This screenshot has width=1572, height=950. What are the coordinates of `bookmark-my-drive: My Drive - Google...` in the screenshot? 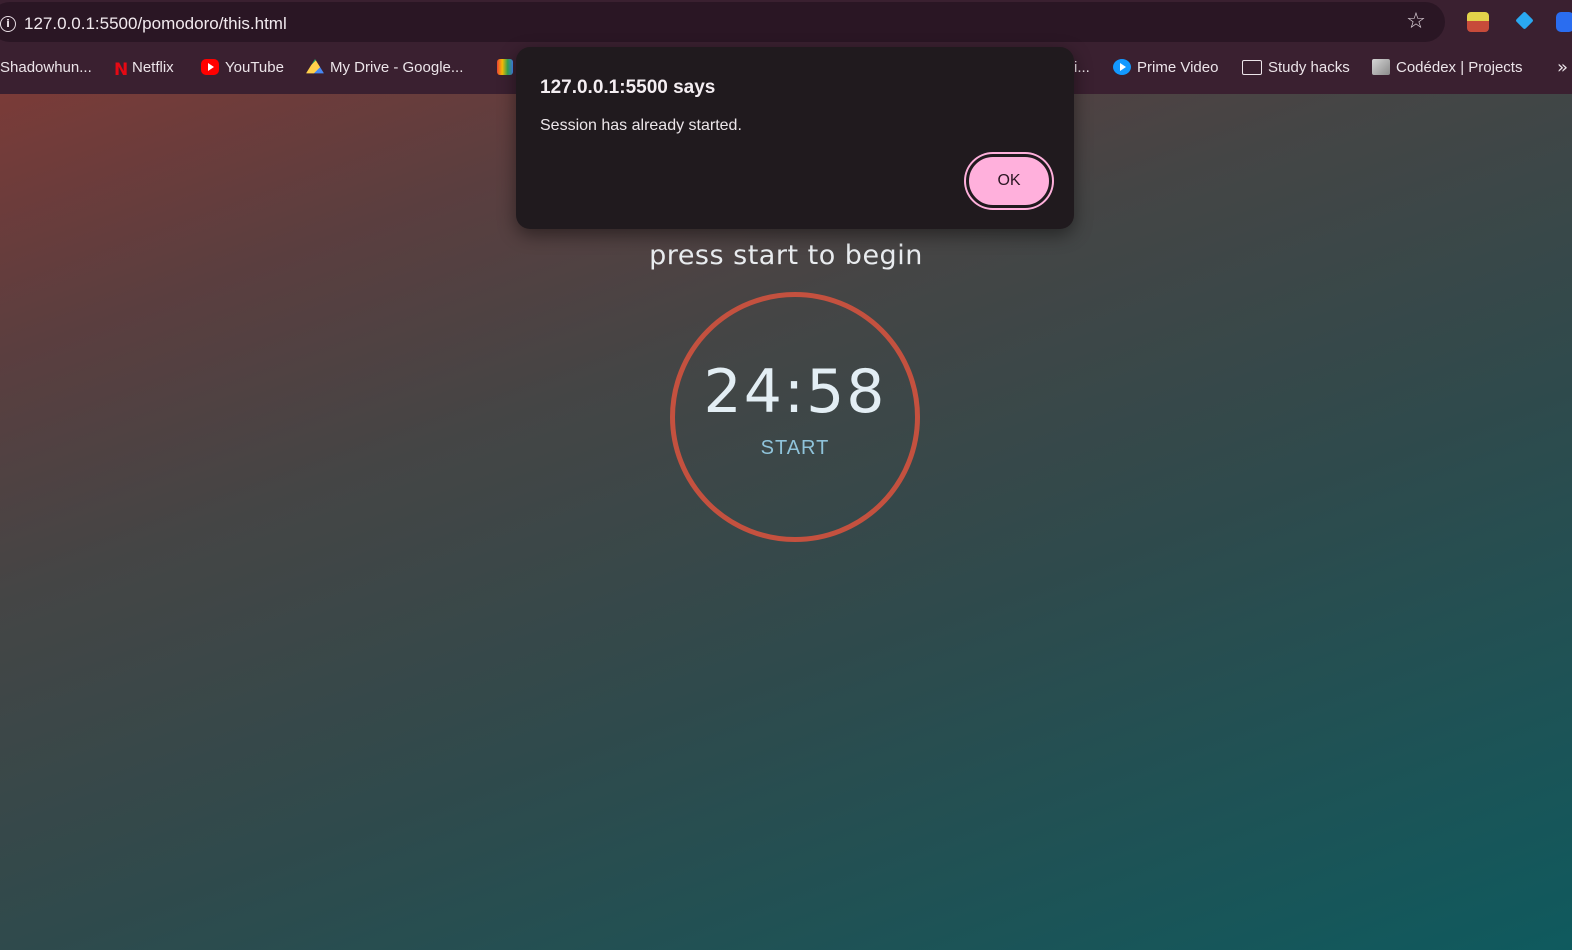 It's located at (384, 68).